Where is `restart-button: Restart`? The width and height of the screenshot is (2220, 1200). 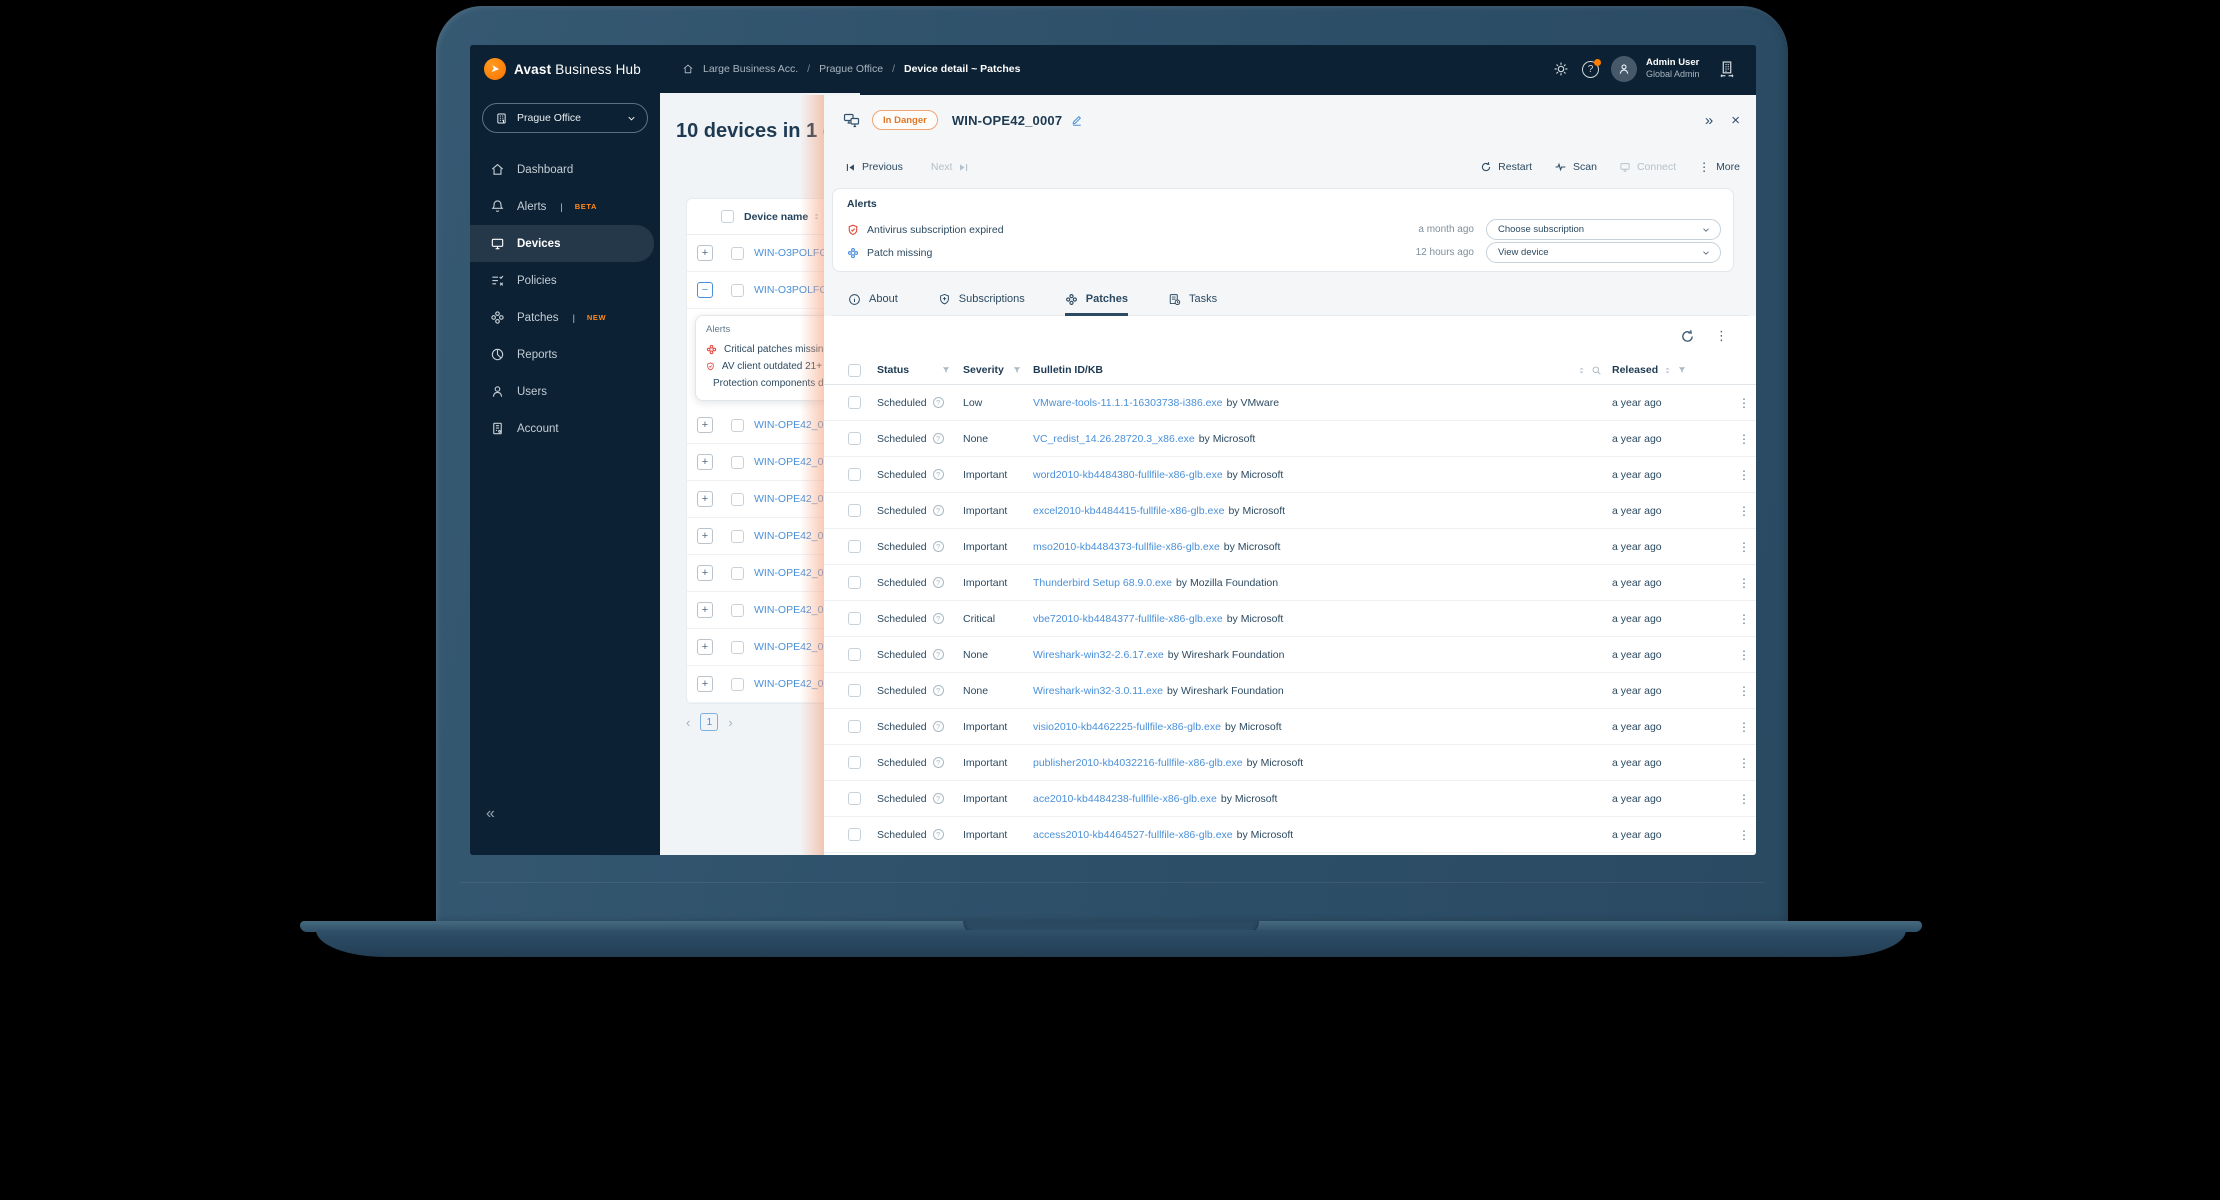
restart-button: Restart is located at coordinates (1506, 167).